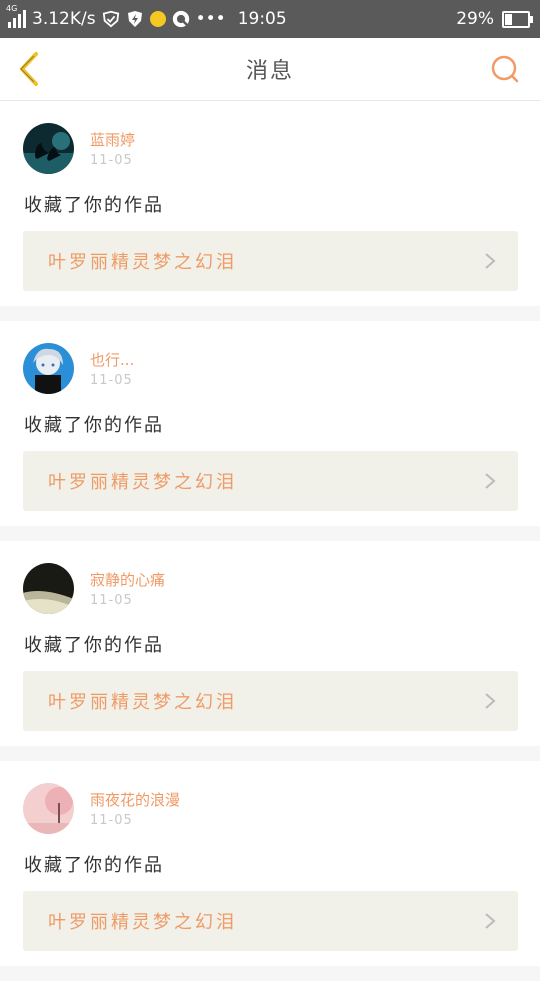 The width and height of the screenshot is (540, 981). What do you see at coordinates (16, 16) in the screenshot?
I see `signal-icon: 4G` at bounding box center [16, 16].